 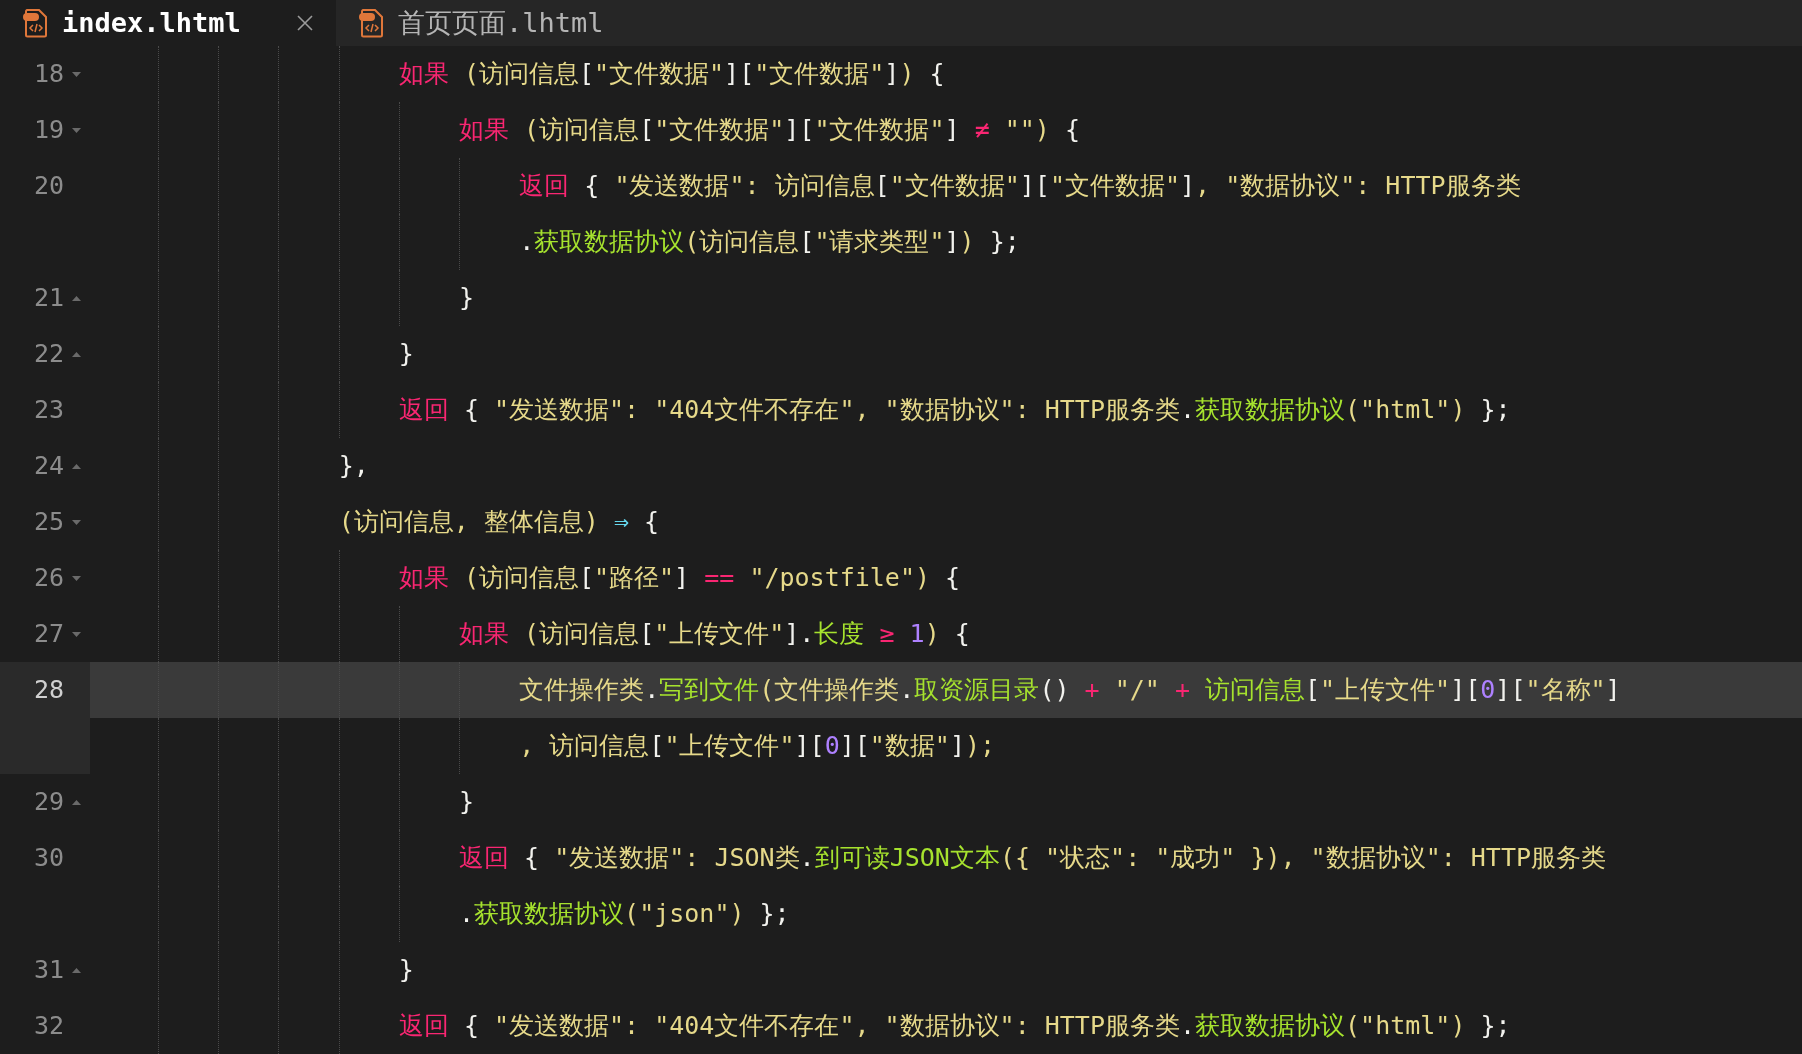 I want to click on code-line: 返回 { "发送数据": 访问信息["文件数据"]["文件数据"], "数据协议": HTTP服务类, so click(x=1020, y=186).